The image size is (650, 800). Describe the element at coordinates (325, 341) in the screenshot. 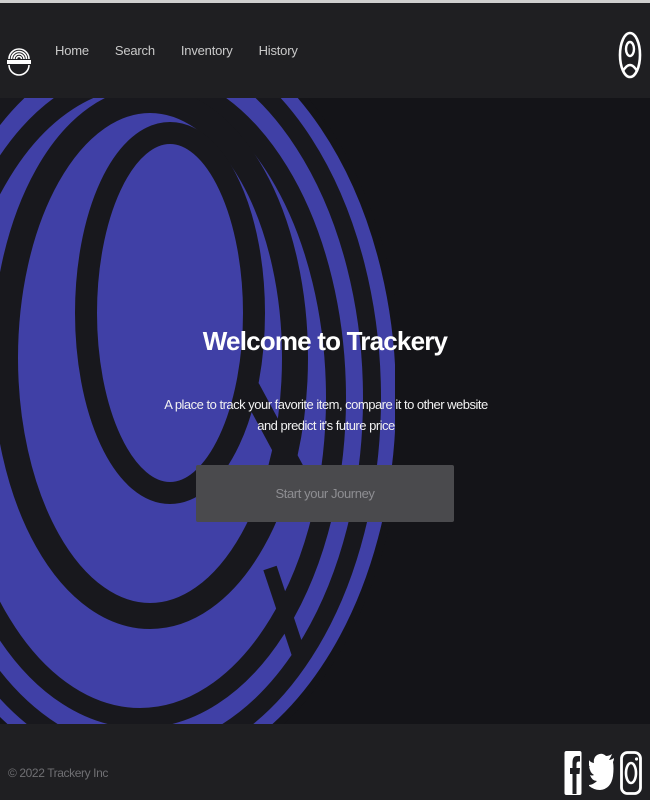

I see `hero-title: Welcome to Trackery` at that location.